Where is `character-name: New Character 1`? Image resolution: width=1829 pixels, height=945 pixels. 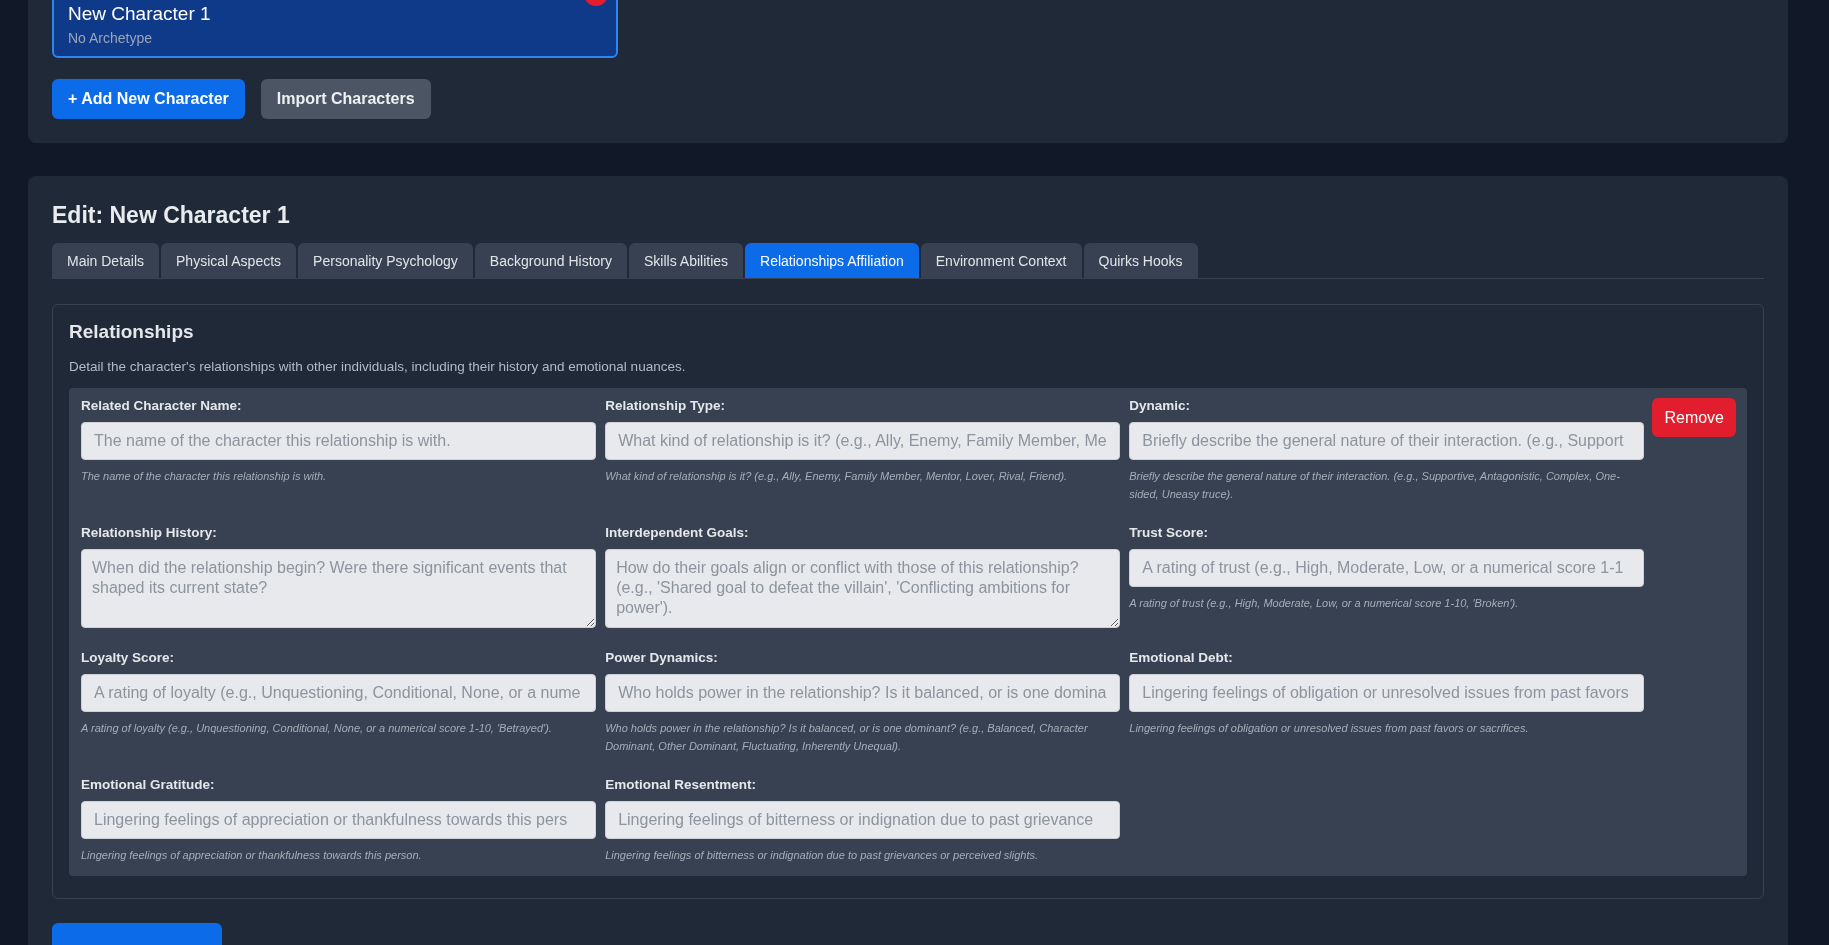 character-name: New Character 1 is located at coordinates (139, 14).